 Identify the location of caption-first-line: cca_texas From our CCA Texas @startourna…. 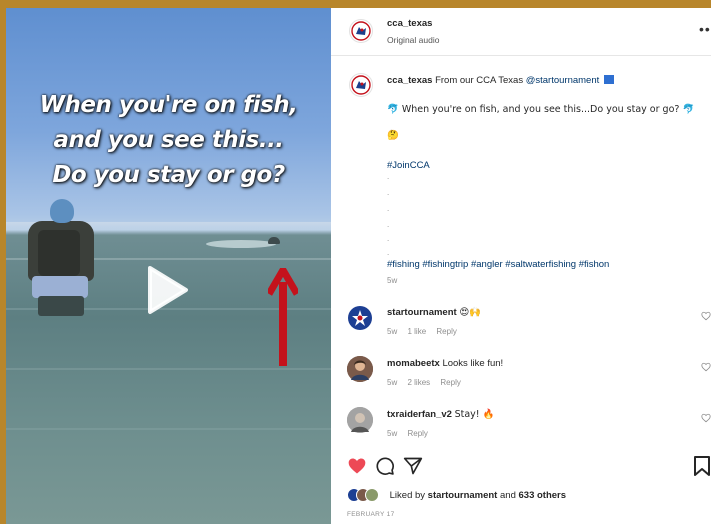
(500, 80).